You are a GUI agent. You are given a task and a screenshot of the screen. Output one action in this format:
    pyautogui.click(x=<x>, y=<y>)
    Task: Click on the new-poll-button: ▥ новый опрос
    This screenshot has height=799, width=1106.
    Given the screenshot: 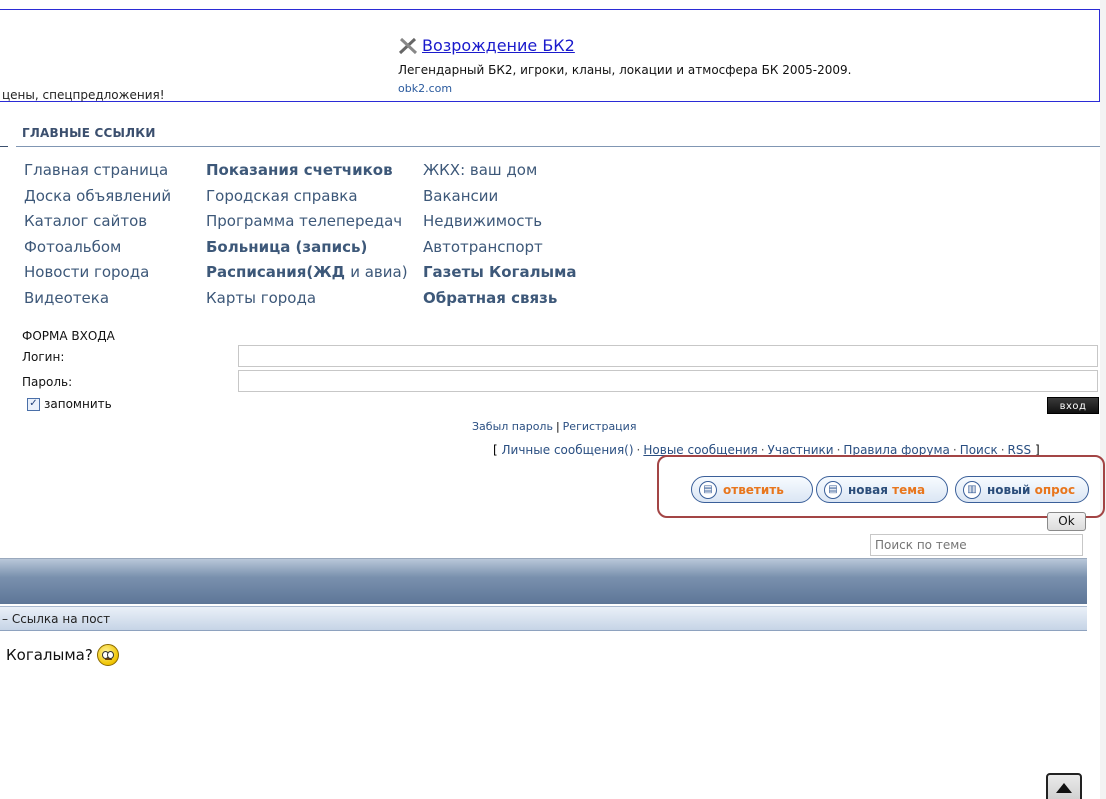 What is the action you would take?
    pyautogui.click(x=1022, y=489)
    